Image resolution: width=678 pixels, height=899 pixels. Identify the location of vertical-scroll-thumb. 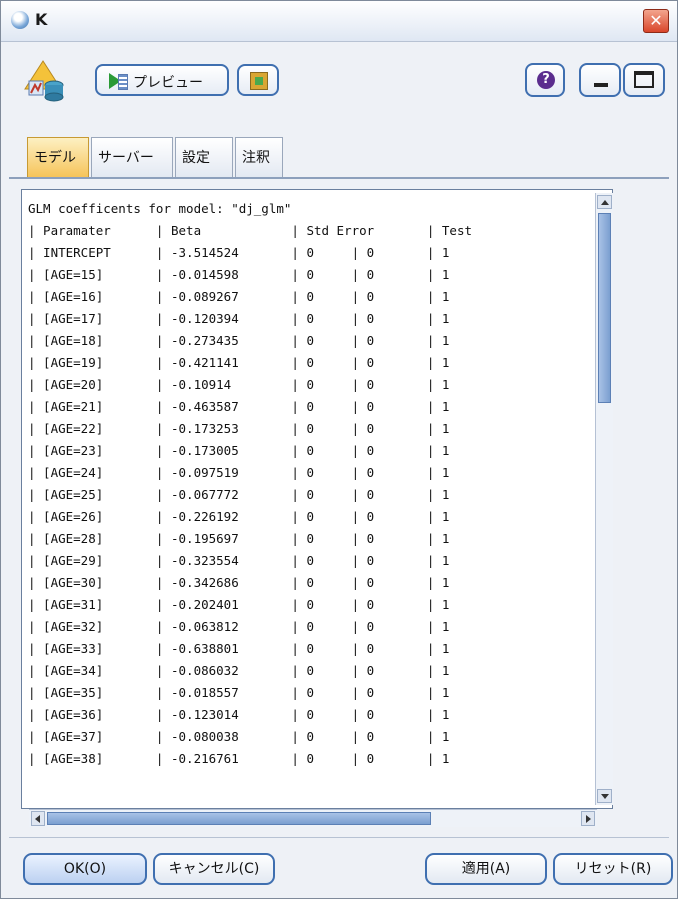
(604, 308).